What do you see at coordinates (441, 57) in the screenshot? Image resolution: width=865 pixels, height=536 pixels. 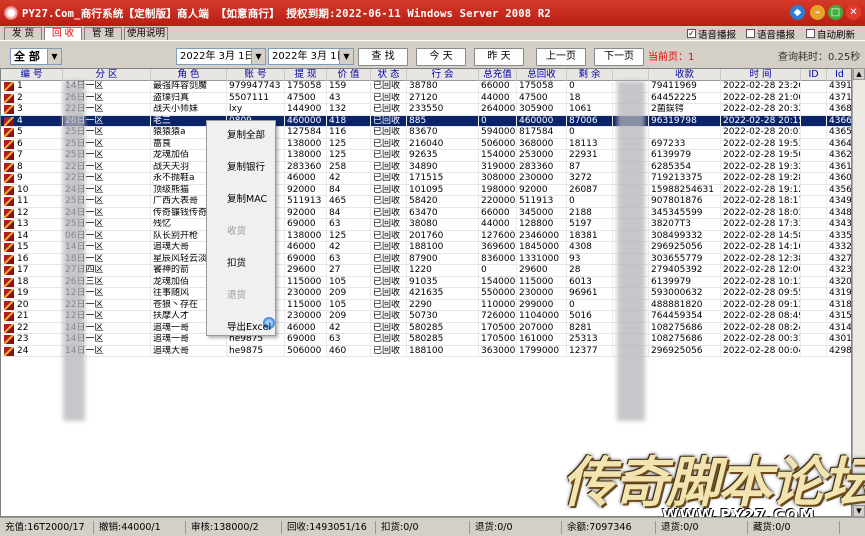 I see `today-button: 今 天` at bounding box center [441, 57].